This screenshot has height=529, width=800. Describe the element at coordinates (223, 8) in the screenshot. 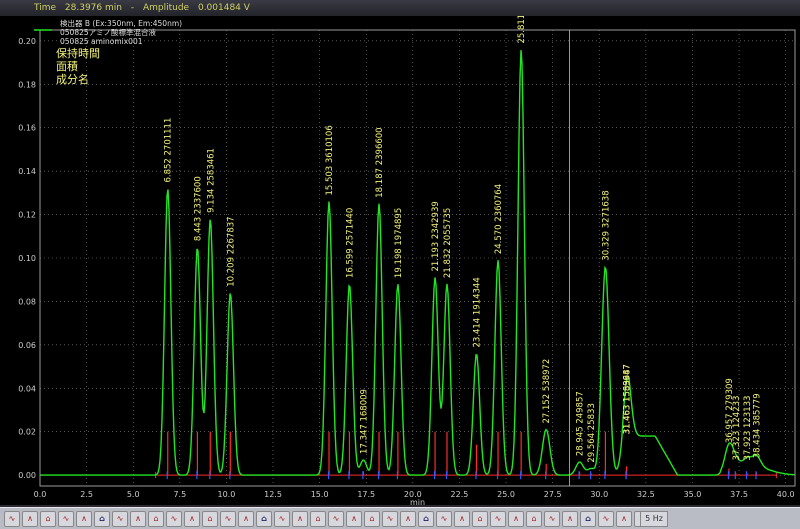

I see `amplitude-value: 0.001484 V` at that location.